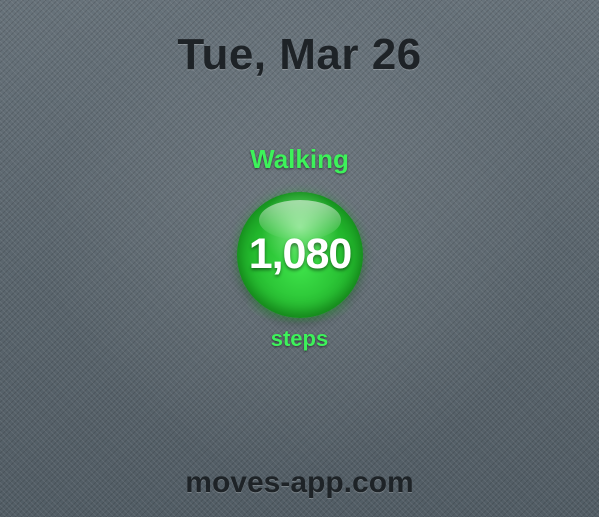 Image resolution: width=599 pixels, height=517 pixels. Describe the element at coordinates (300, 254) in the screenshot. I see `step-count: 1,080` at that location.